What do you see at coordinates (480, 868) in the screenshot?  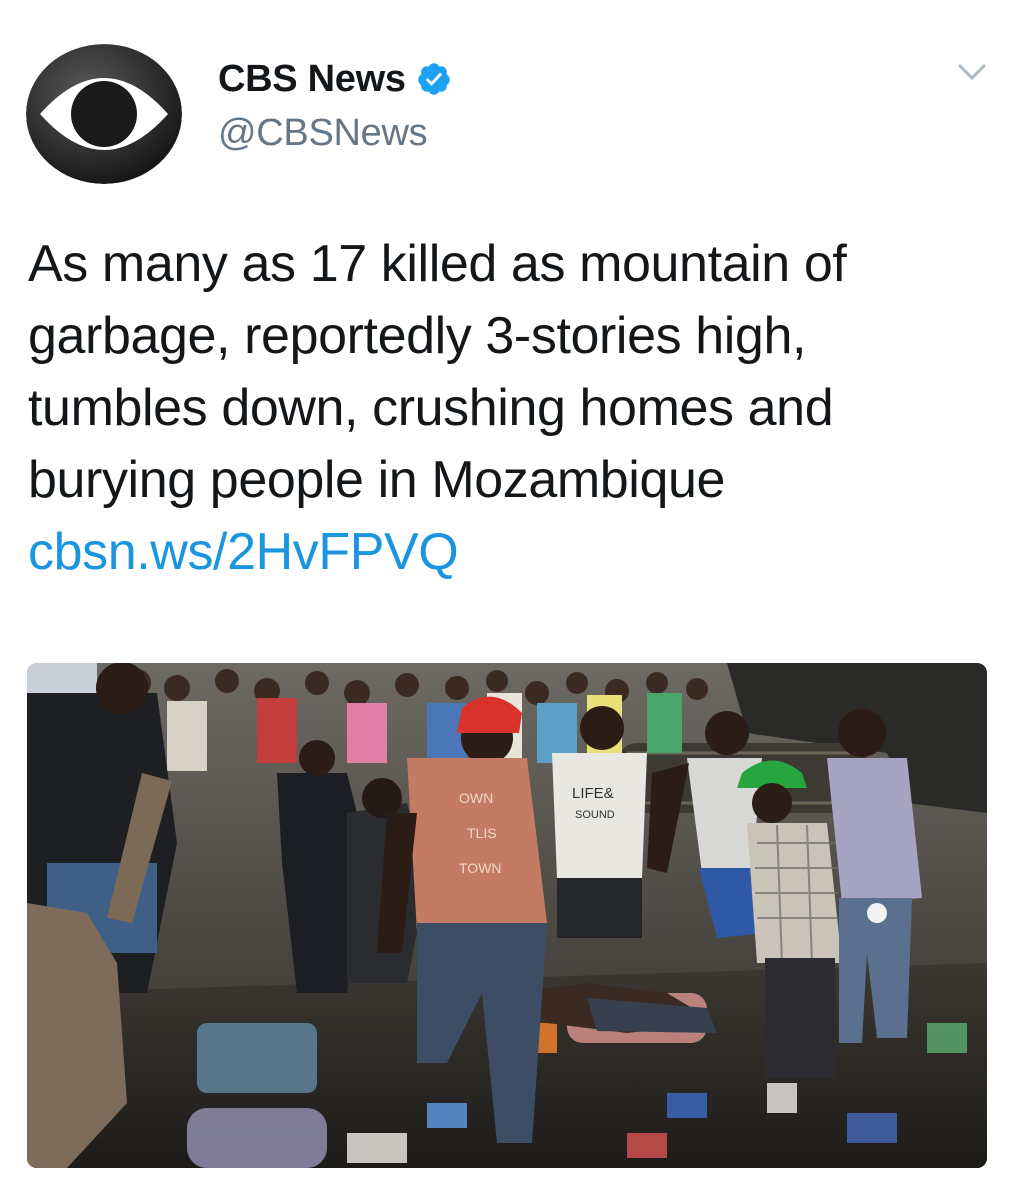 I see `shirt-text: TOWN` at bounding box center [480, 868].